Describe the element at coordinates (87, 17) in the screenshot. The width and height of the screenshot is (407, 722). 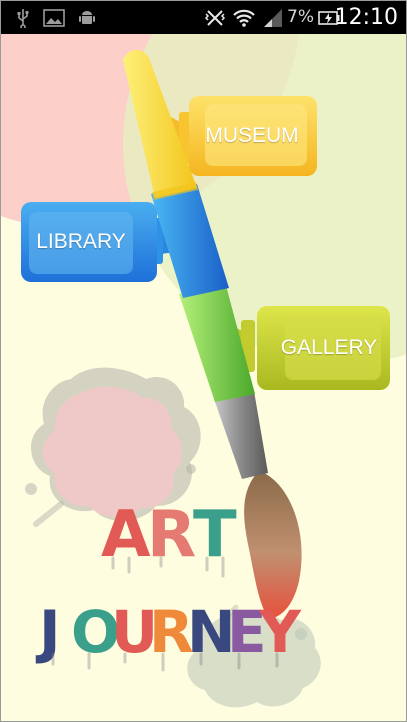
I see `android-debug-icon` at that location.